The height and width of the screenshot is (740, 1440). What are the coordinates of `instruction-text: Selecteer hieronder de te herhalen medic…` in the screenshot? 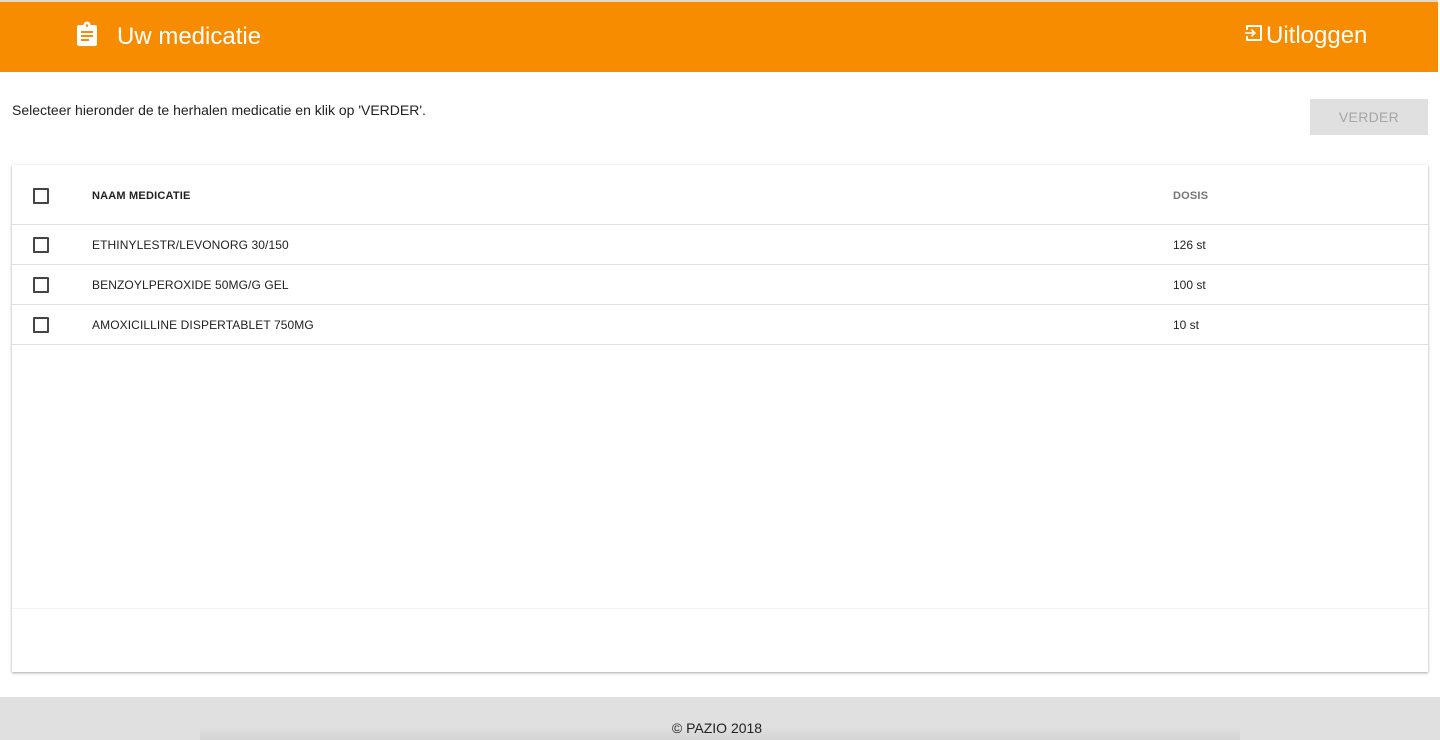 It's located at (219, 110).